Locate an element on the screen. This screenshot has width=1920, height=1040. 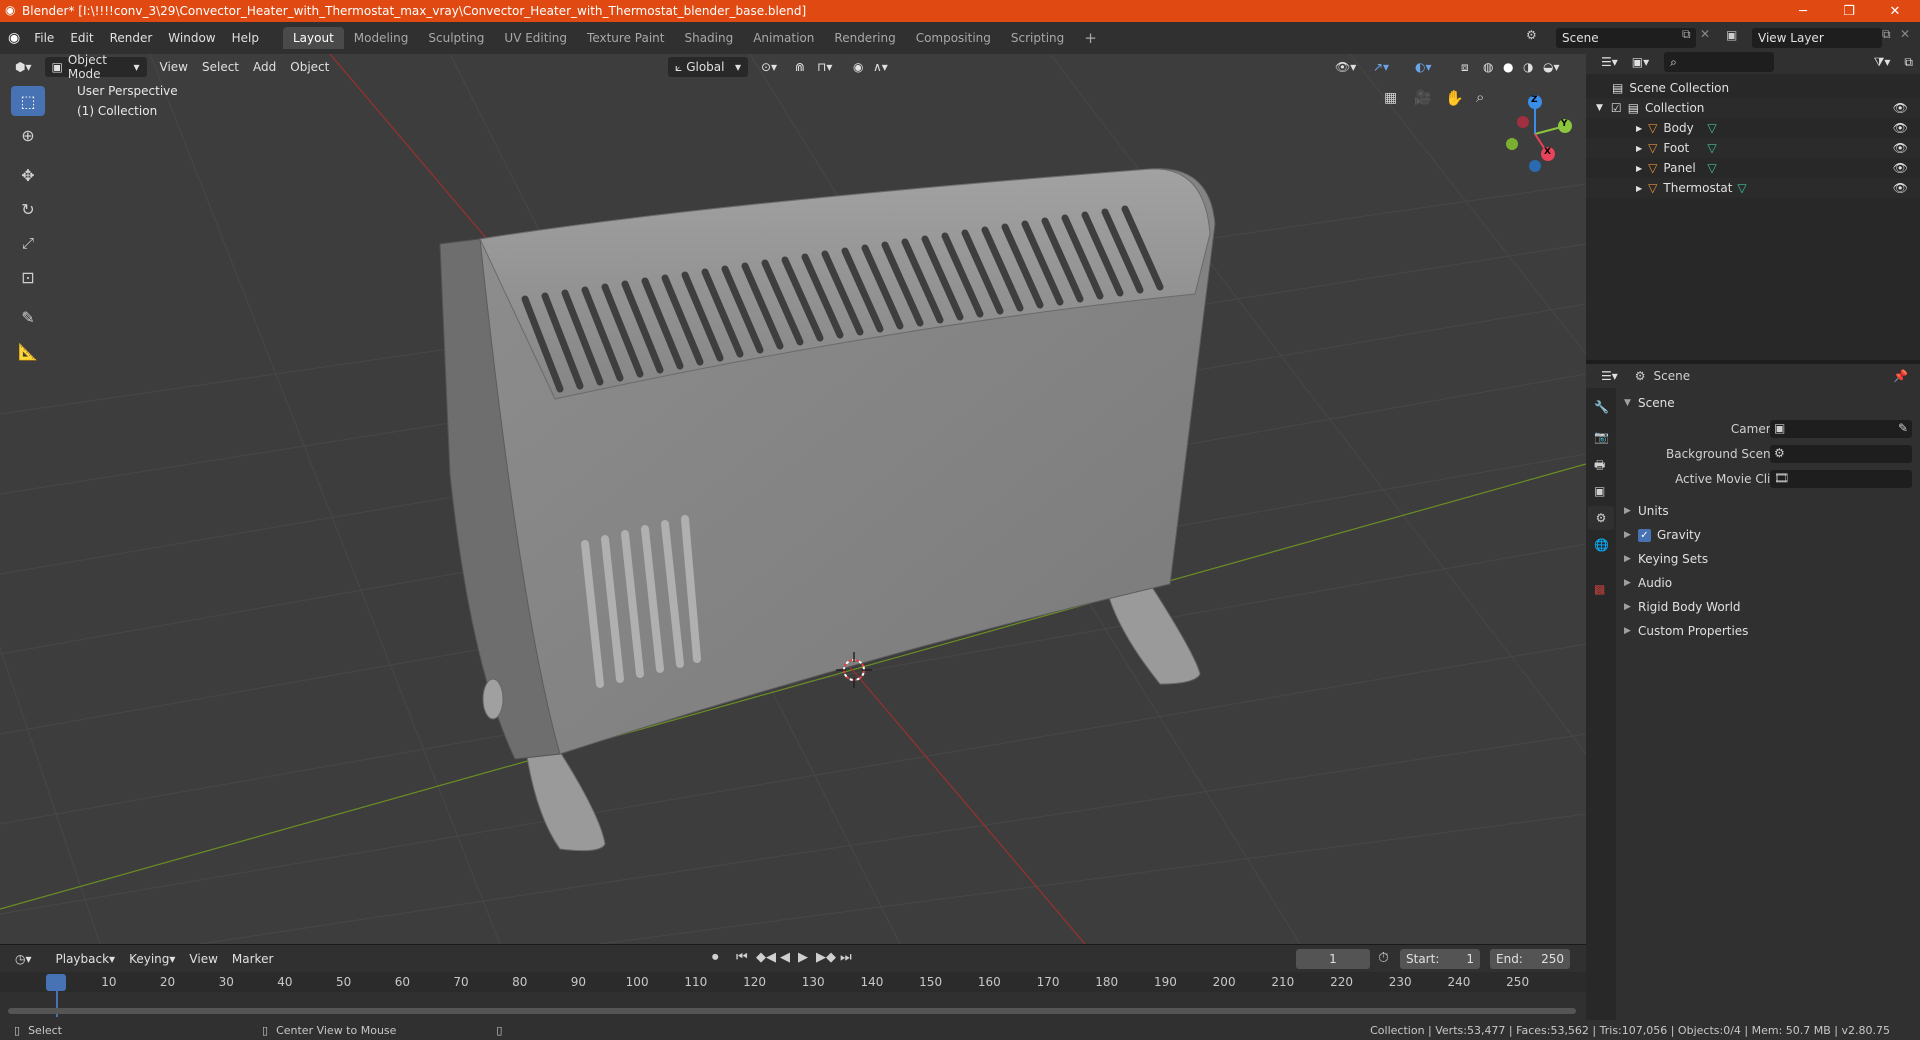
measure-tool: 📐 is located at coordinates (28, 351).